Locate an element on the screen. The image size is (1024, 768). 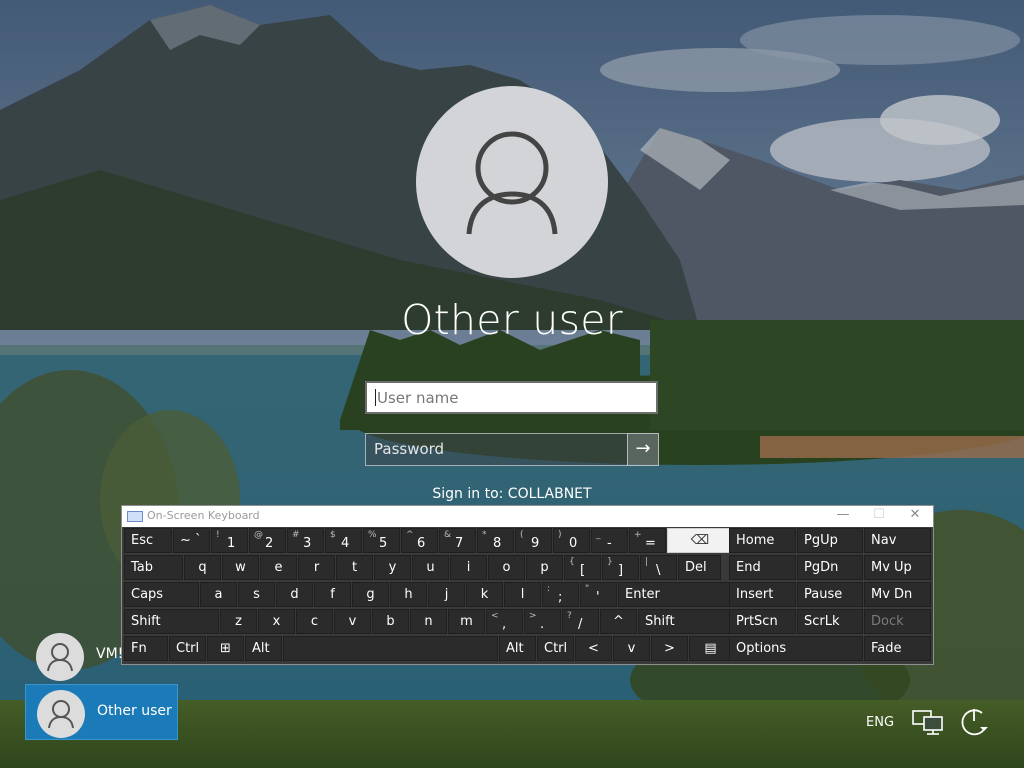
user-tile-other-user: Other user is located at coordinates (101, 712).